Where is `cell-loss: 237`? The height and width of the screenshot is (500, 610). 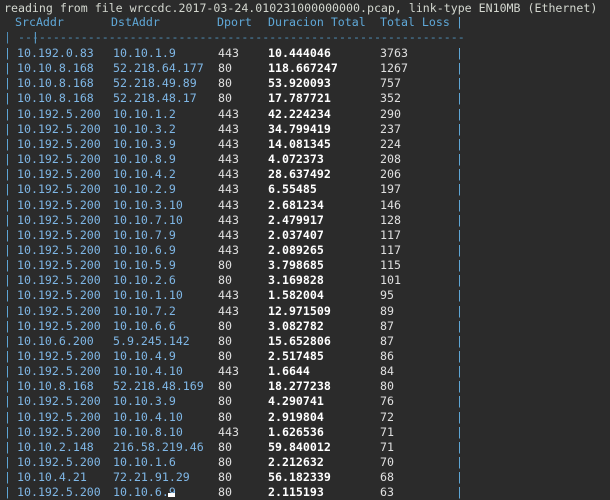
cell-loss: 237 is located at coordinates (390, 128).